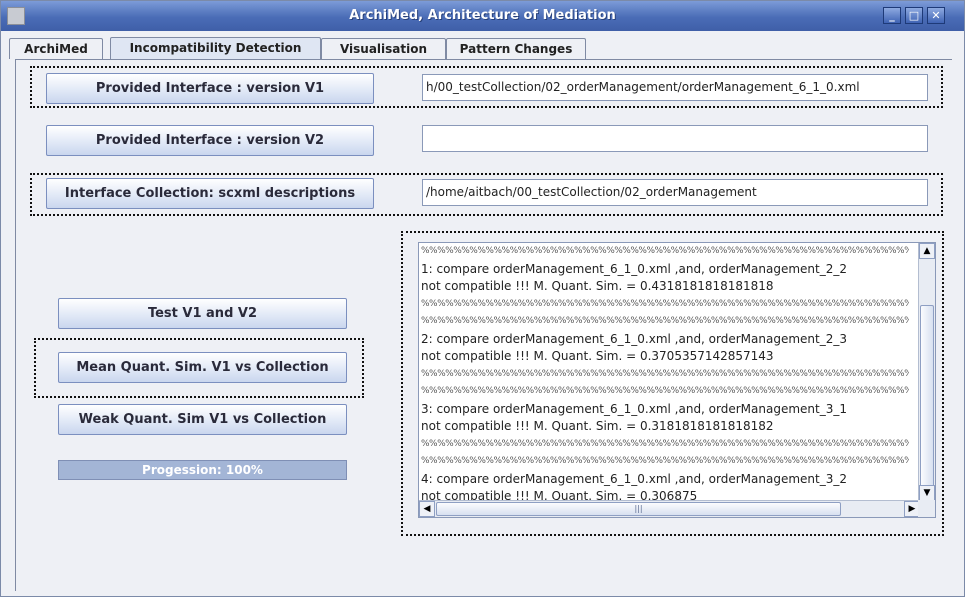  Describe the element at coordinates (210, 88) in the screenshot. I see `provided-interface-v1-button: Provided Interface : version V1` at that location.